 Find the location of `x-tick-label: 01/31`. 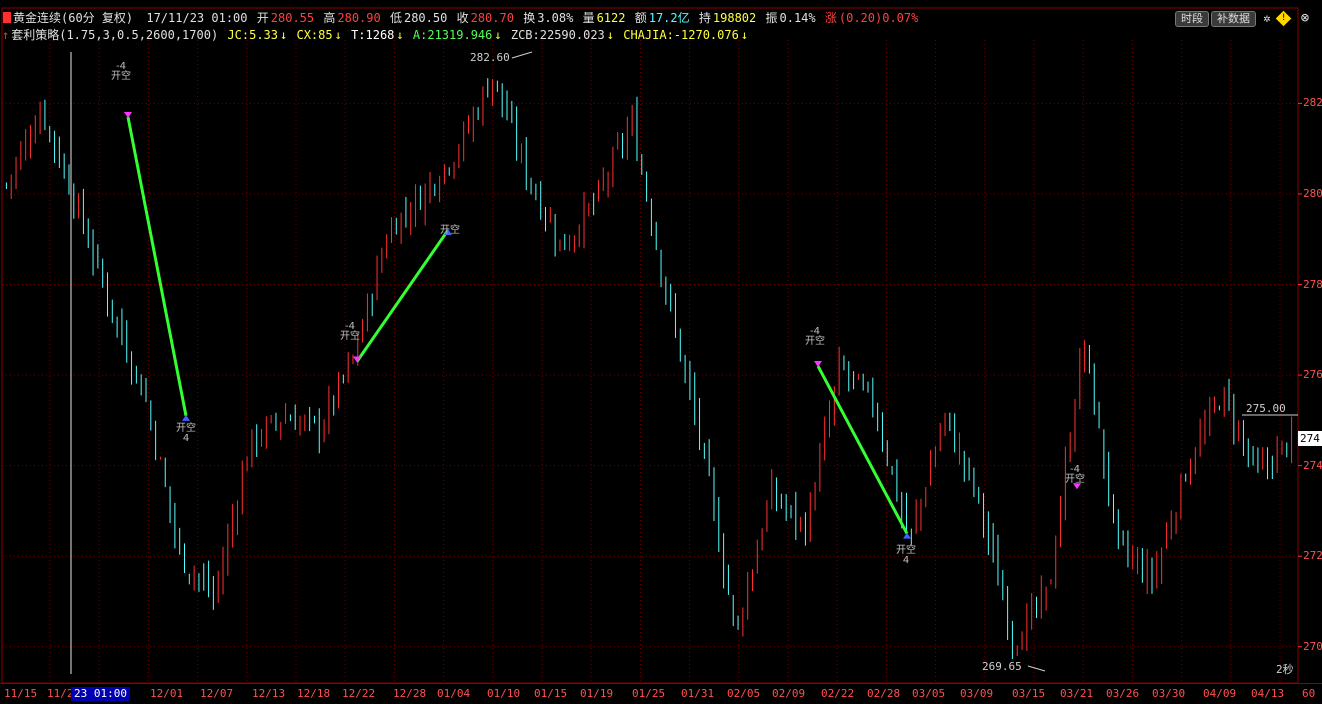

x-tick-label: 01/31 is located at coordinates (698, 693).